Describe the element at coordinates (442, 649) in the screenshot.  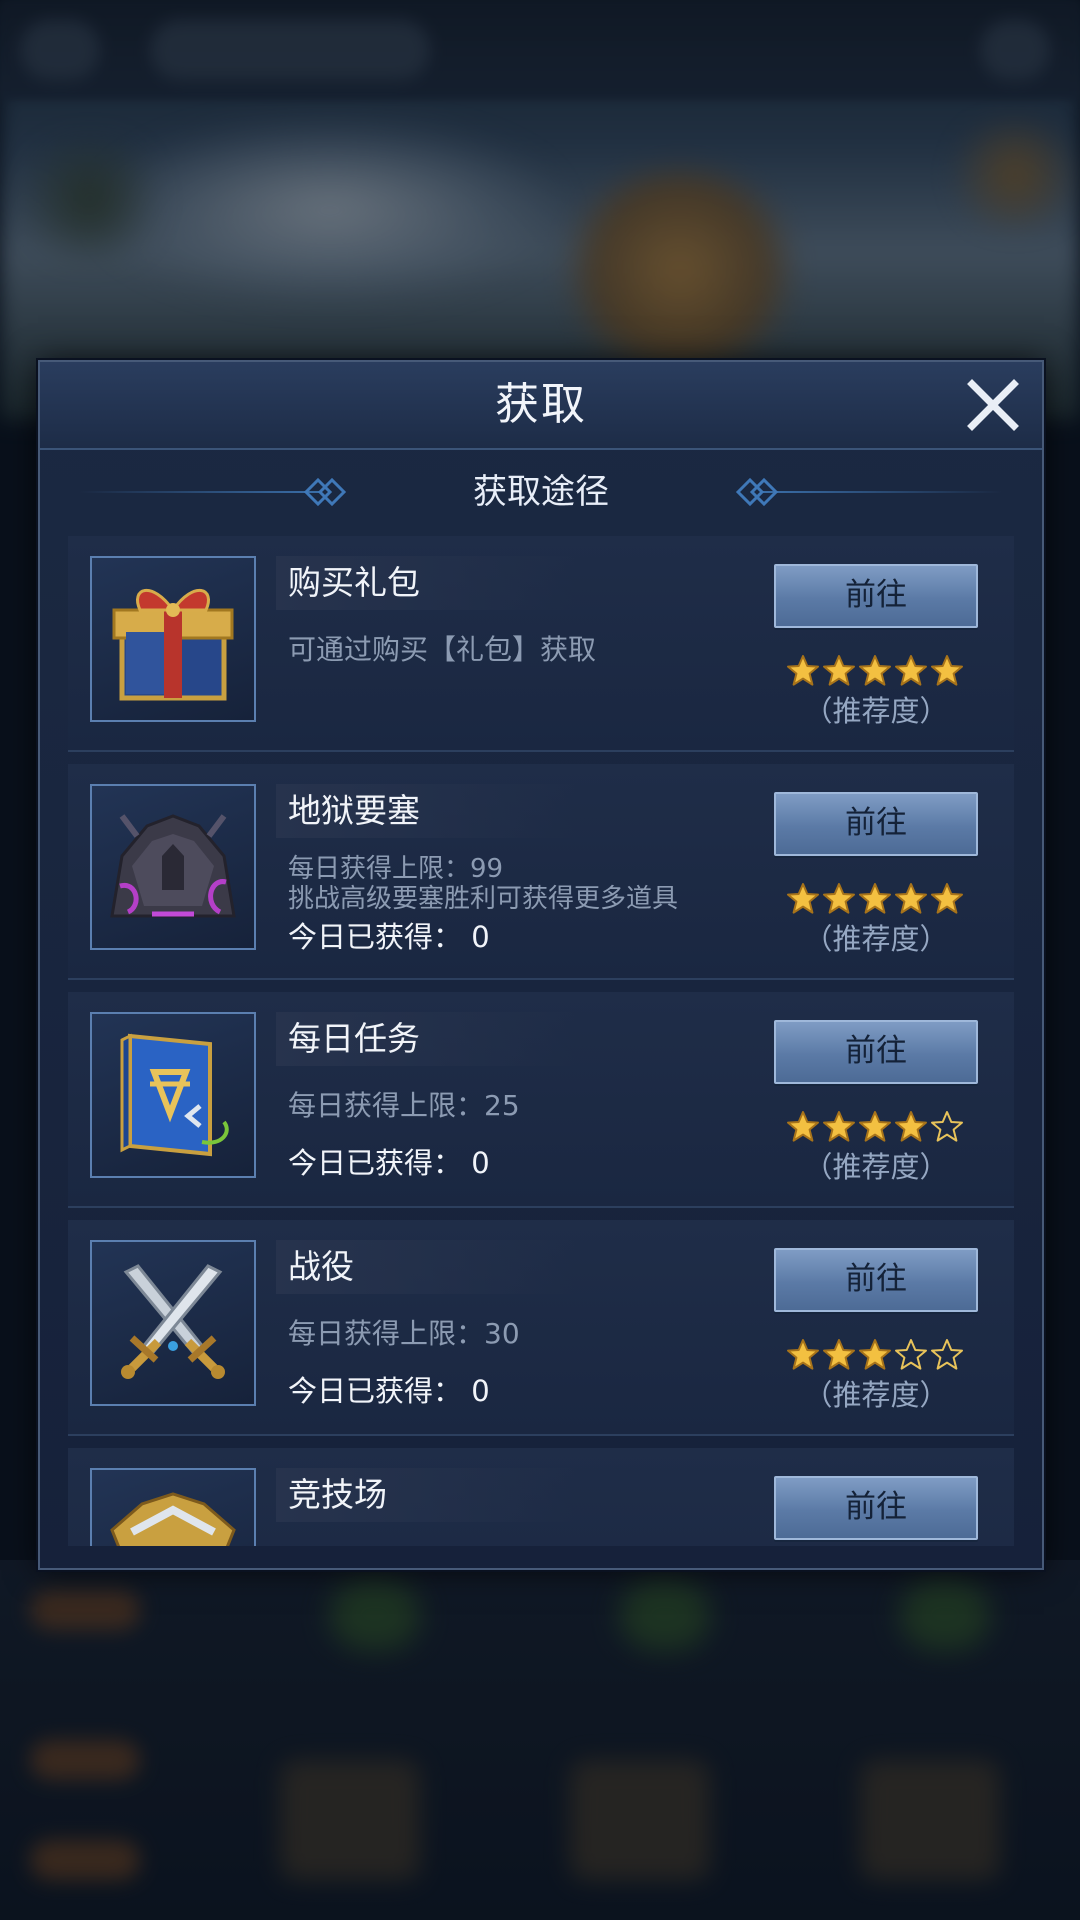
I see `item-description: 可通过购买【礼包】获取` at that location.